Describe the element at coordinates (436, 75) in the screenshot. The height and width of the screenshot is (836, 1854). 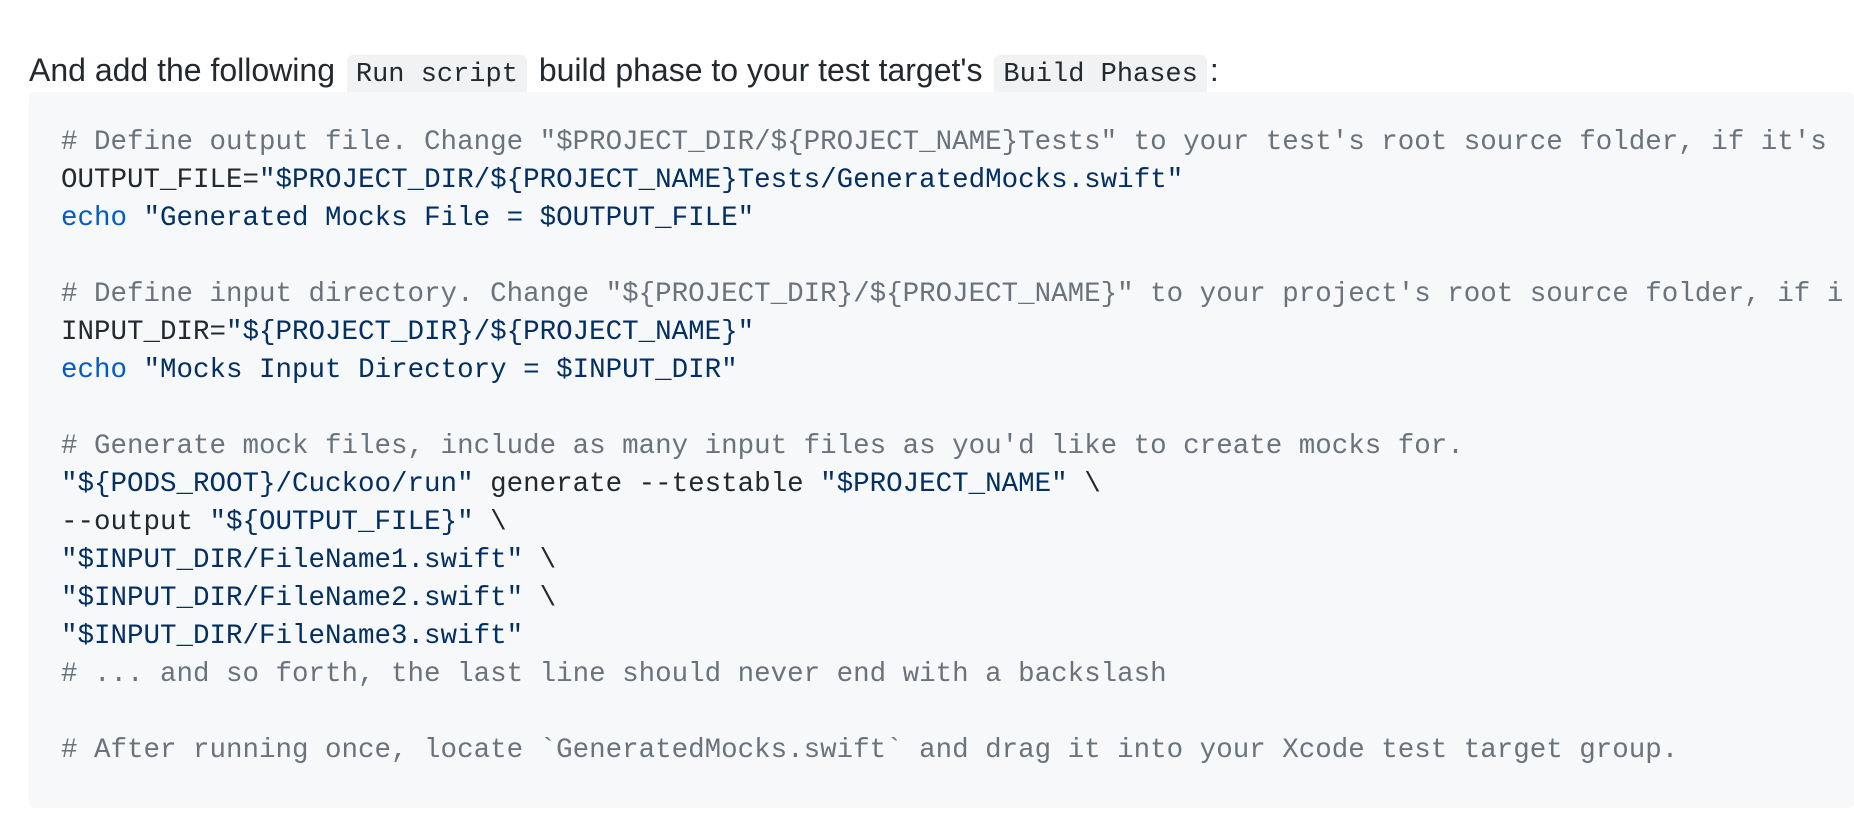
I see `inline-code-run-script: Run script` at that location.